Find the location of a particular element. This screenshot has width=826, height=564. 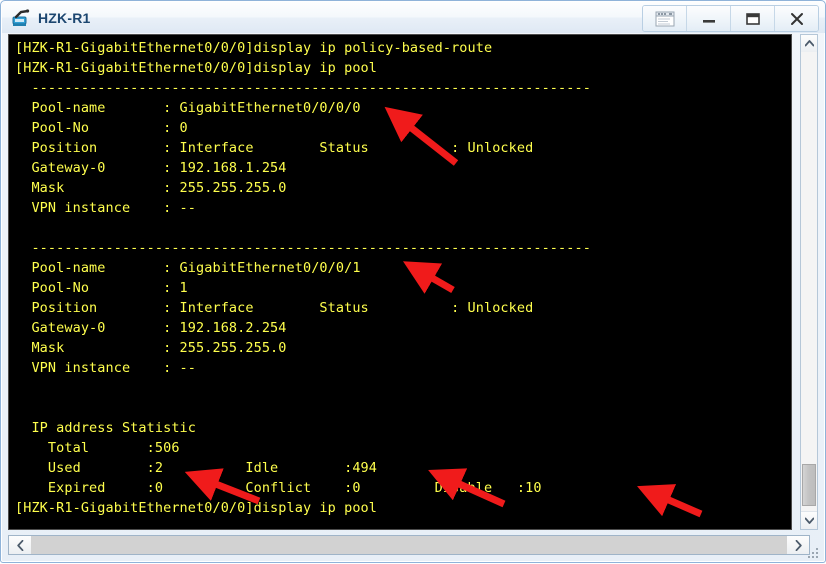

scroll-up-arrow is located at coordinates (809, 44).